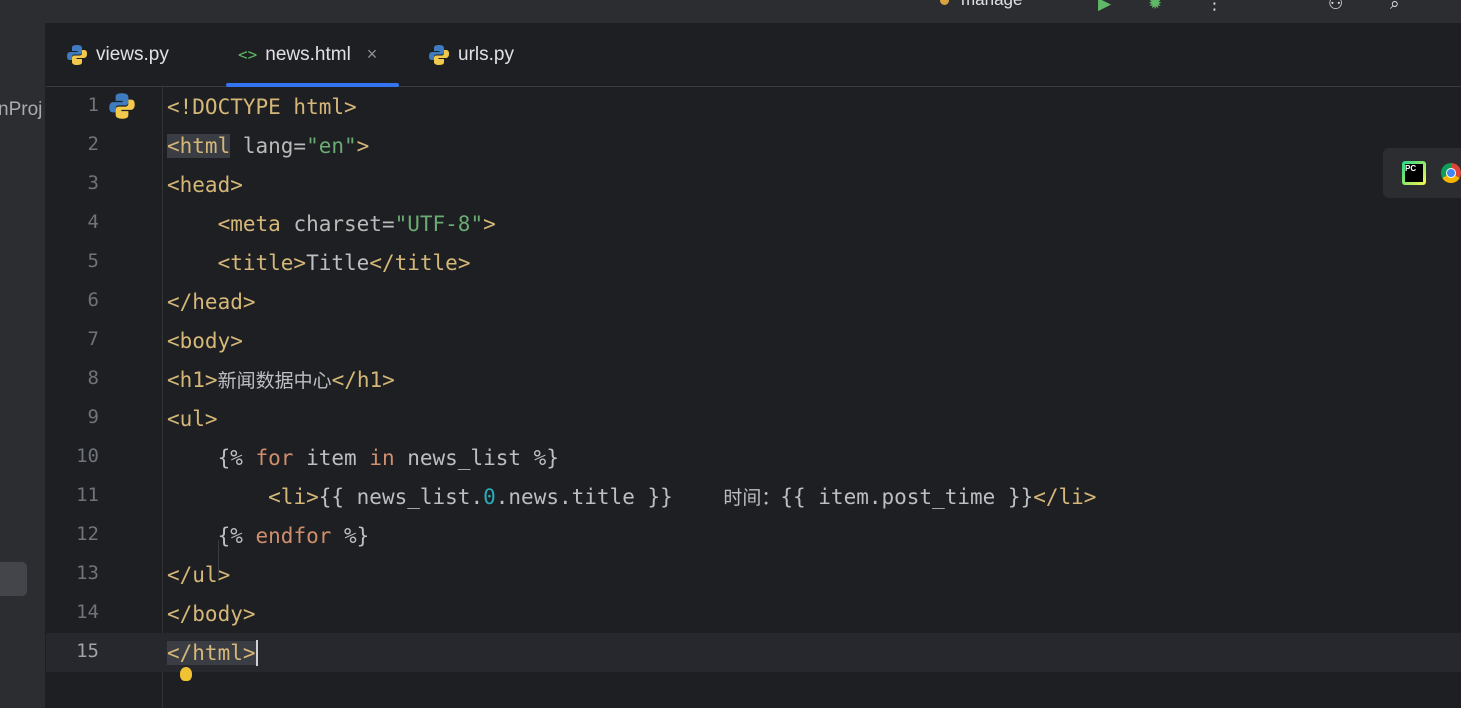  What do you see at coordinates (87, 495) in the screenshot?
I see `line-number: 11` at bounding box center [87, 495].